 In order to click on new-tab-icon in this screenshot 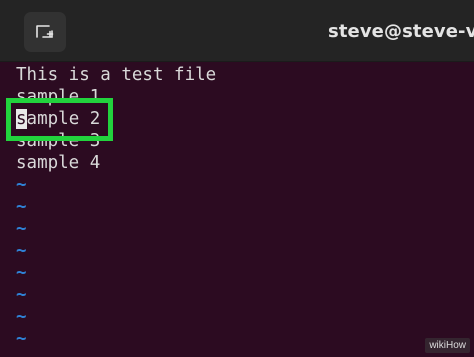, I will do `click(45, 31)`.